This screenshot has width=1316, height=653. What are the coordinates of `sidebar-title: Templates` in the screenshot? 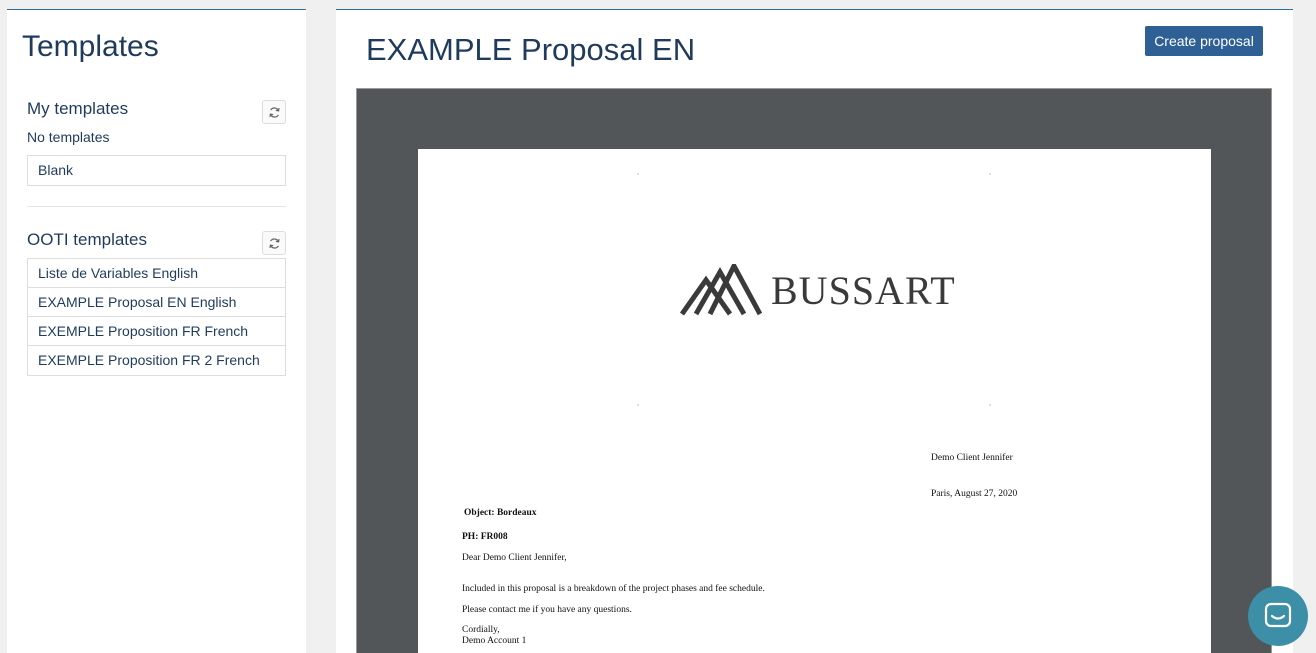 It's located at (90, 46).